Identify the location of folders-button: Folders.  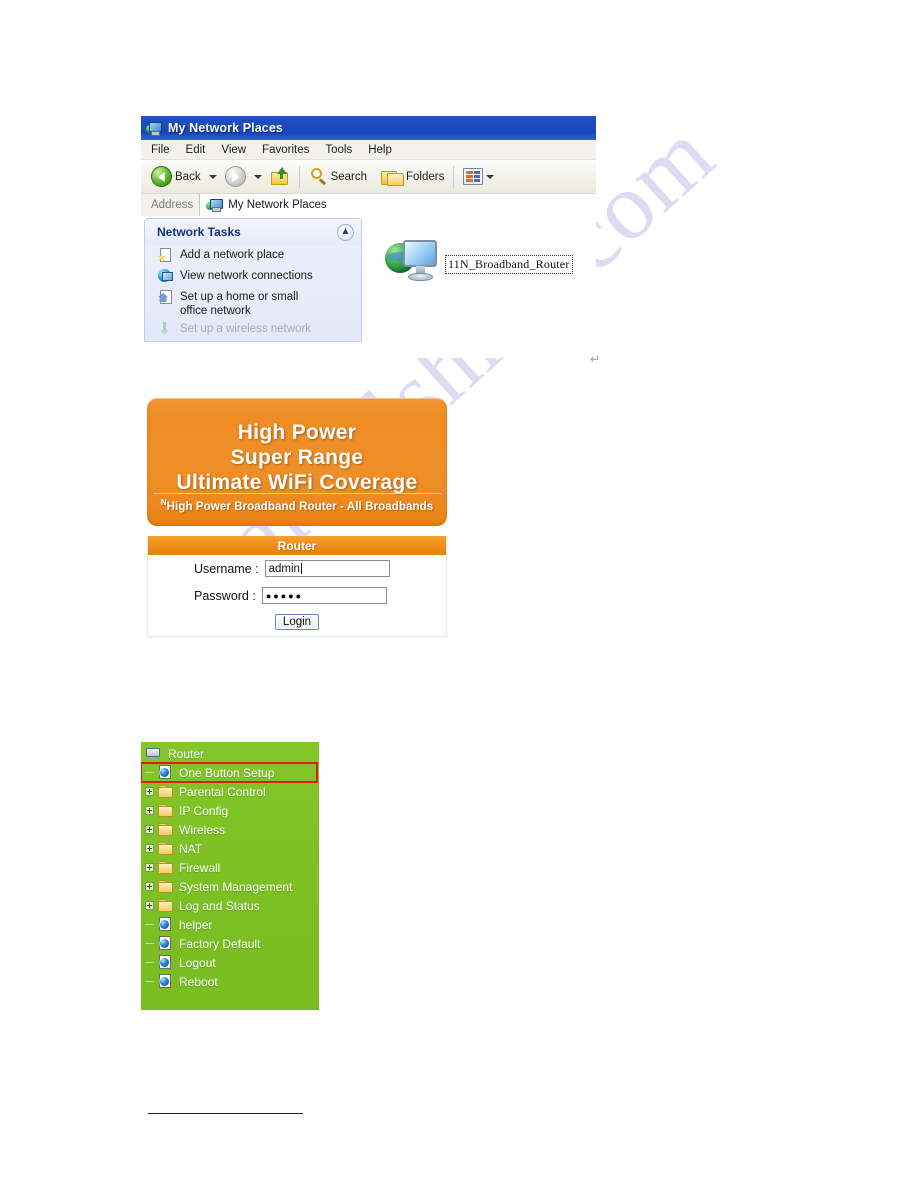
(412, 177).